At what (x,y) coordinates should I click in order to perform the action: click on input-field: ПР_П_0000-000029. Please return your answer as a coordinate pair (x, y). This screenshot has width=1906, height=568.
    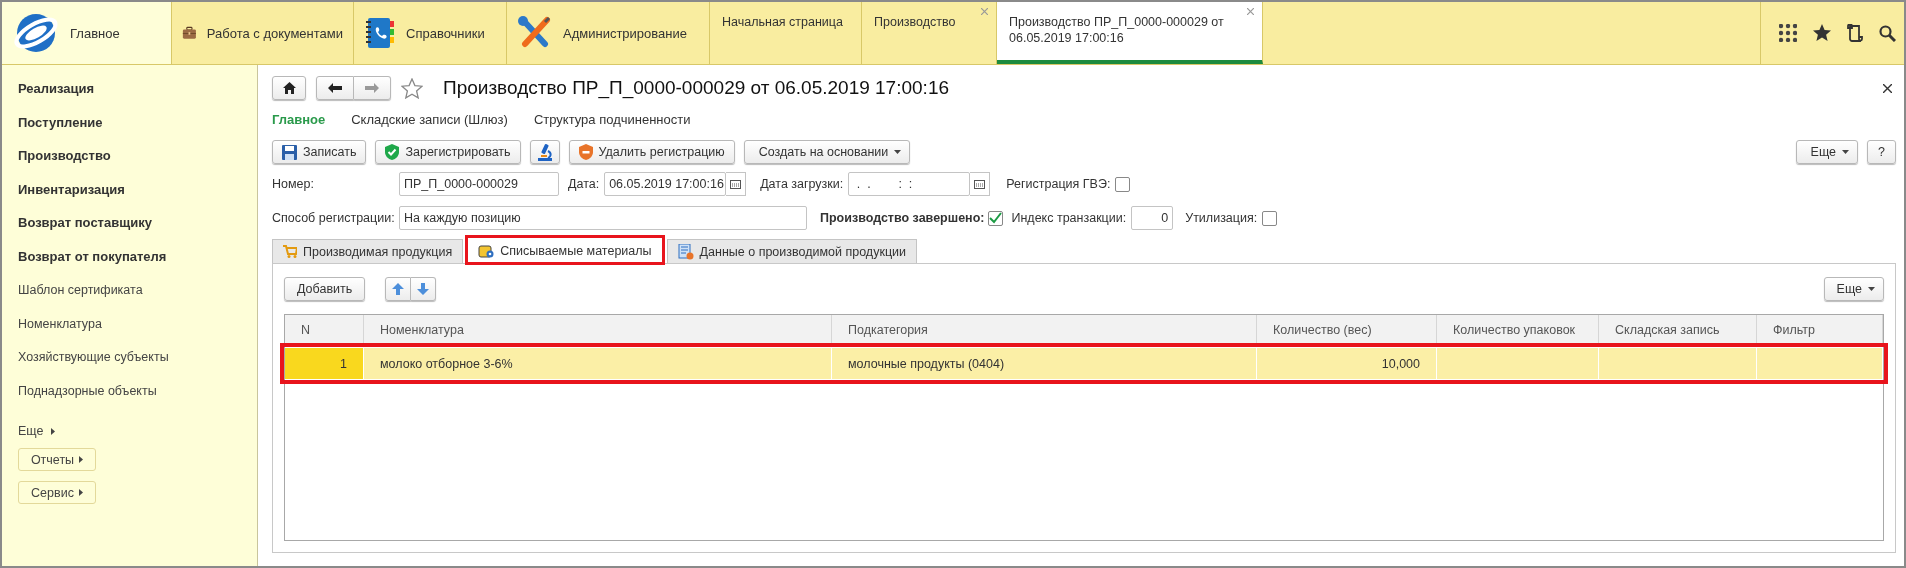
    Looking at the image, I should click on (479, 184).